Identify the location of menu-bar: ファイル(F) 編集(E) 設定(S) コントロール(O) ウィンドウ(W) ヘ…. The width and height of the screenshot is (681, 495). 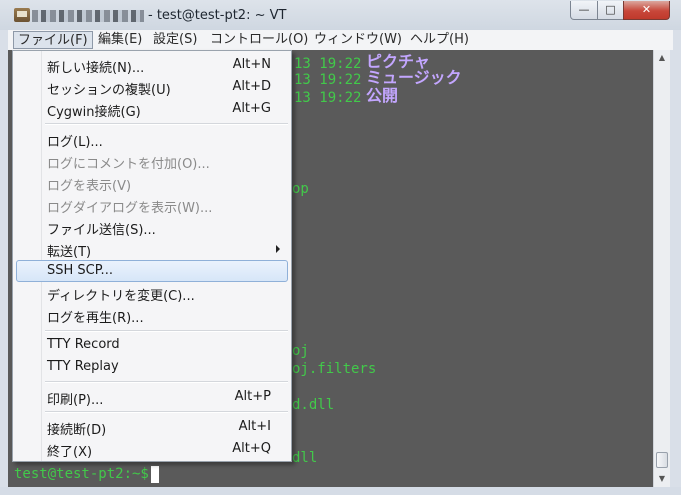
(340, 40).